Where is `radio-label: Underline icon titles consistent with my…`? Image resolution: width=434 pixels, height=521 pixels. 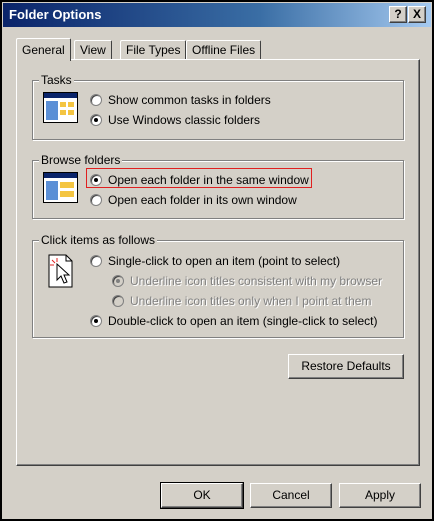
radio-label: Underline icon titles consistent with my… is located at coordinates (256, 281).